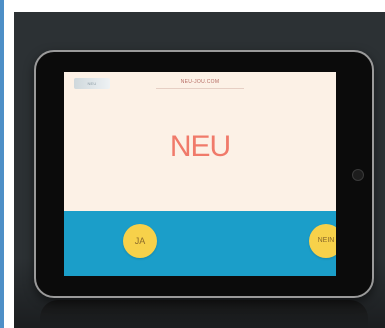 Image resolution: width=385 pixels, height=328 pixels. What do you see at coordinates (322, 241) in the screenshot?
I see `no-button: NEIN` at bounding box center [322, 241].